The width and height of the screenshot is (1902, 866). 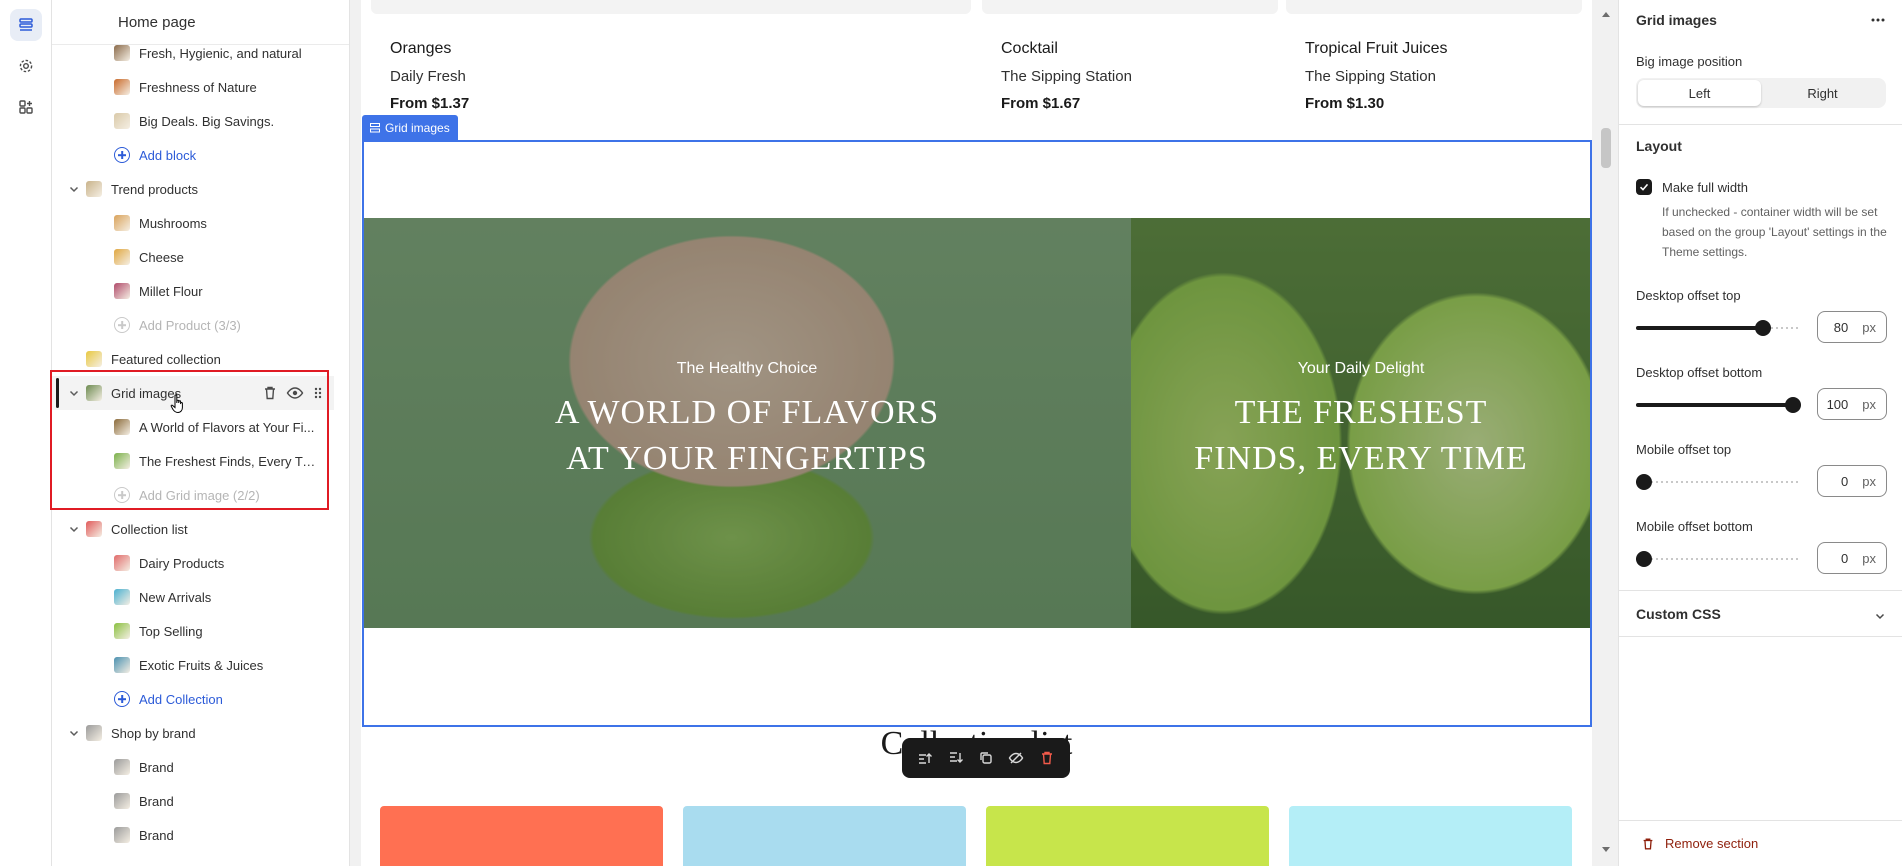 What do you see at coordinates (270, 393) in the screenshot?
I see `trash-icon` at bounding box center [270, 393].